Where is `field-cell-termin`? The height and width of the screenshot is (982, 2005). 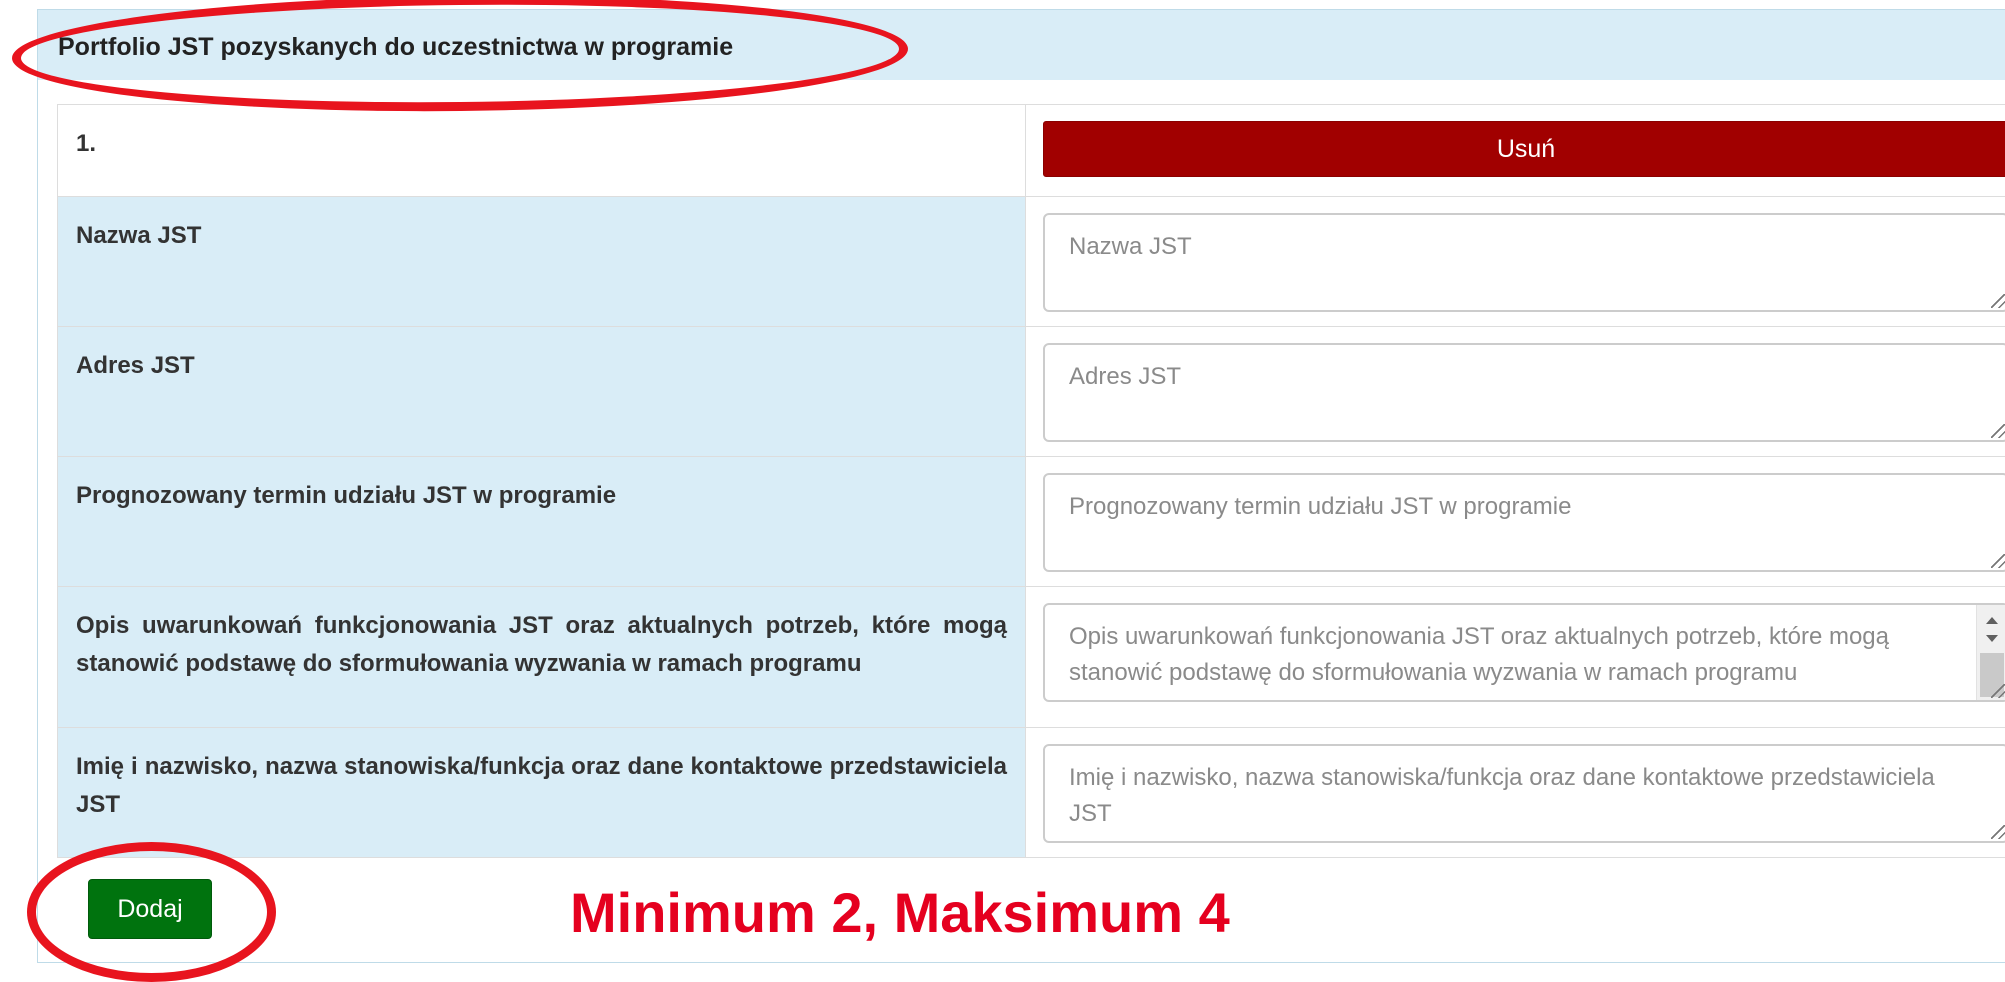 field-cell-termin is located at coordinates (1515, 522).